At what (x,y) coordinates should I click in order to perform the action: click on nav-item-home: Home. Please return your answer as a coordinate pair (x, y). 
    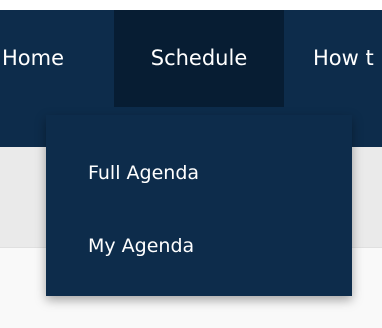
    Looking at the image, I should click on (33, 58).